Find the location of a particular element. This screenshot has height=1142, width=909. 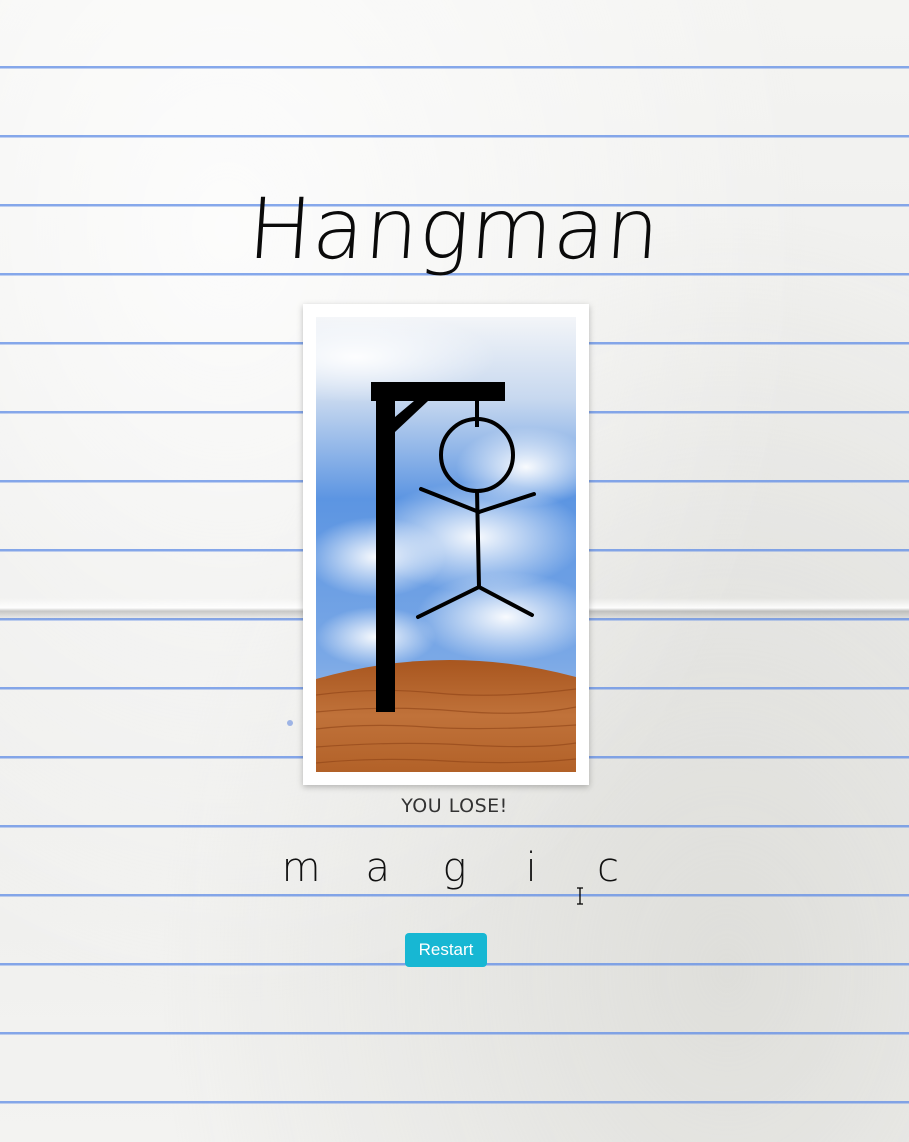

paper-speck is located at coordinates (290, 723).